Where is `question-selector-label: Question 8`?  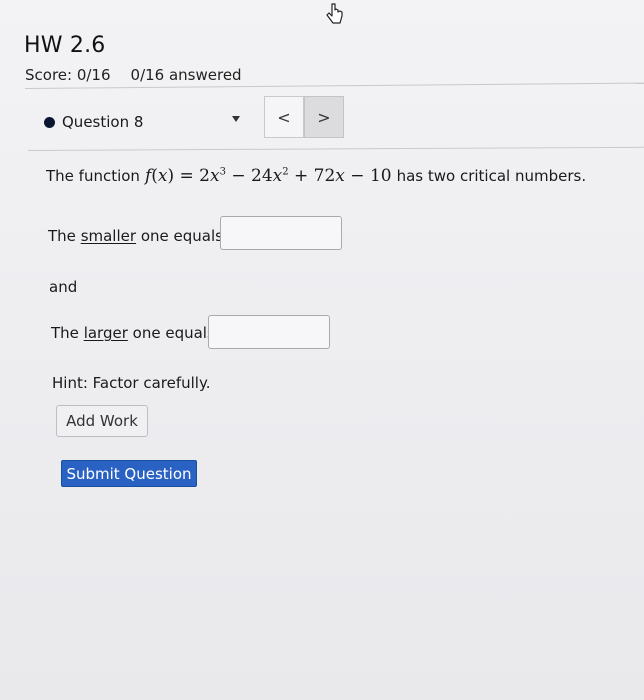
question-selector-label: Question 8 is located at coordinates (103, 122).